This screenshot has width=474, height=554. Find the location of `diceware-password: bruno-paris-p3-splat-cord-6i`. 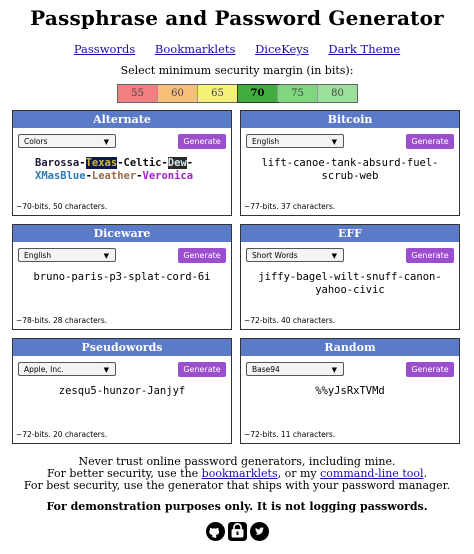

diceware-password: bruno-paris-p3-splat-cord-6i is located at coordinates (122, 277).